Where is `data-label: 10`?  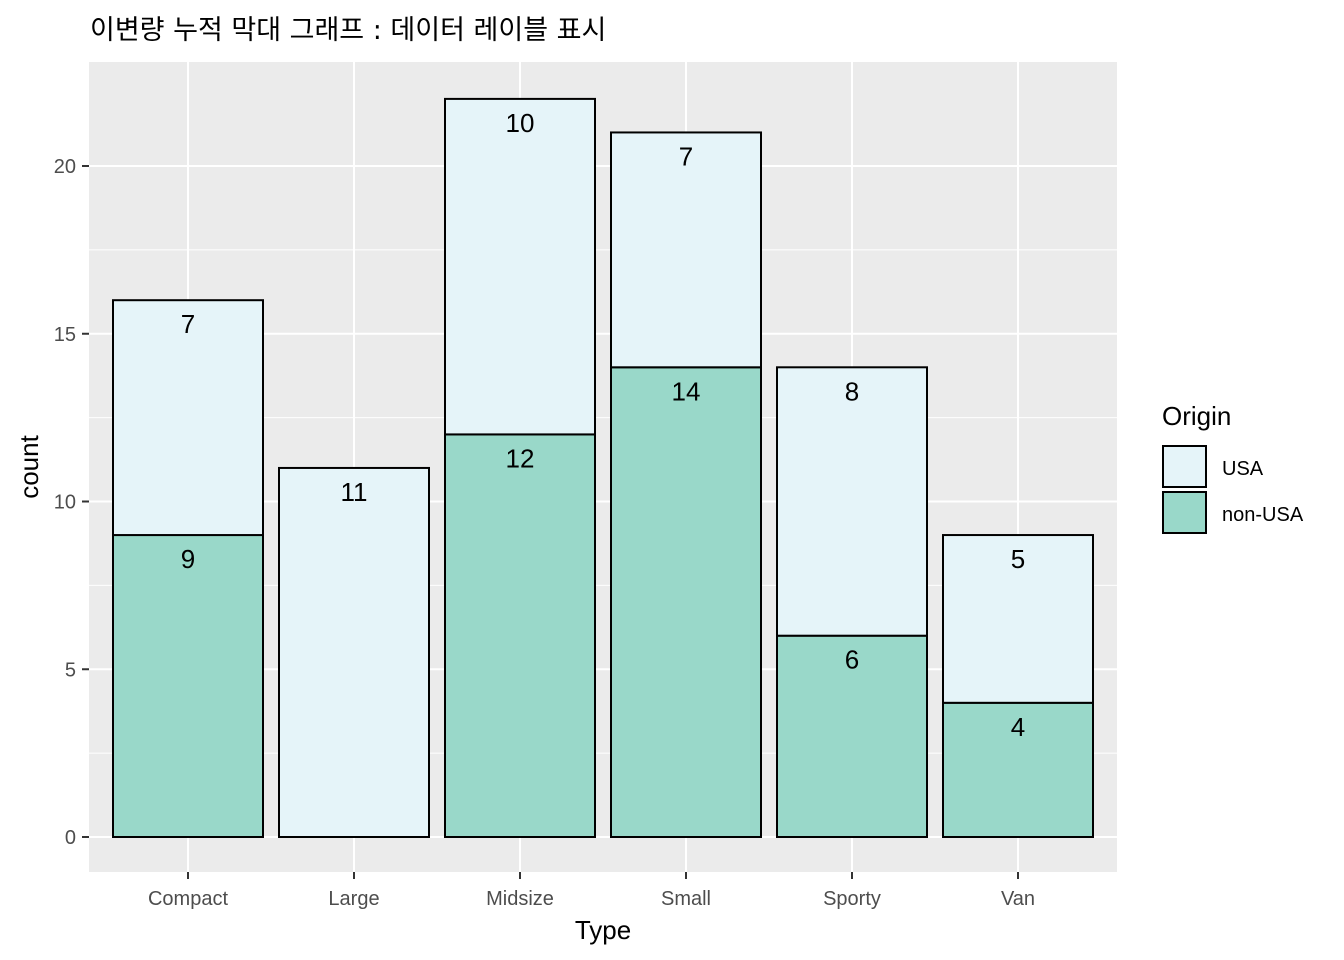 data-label: 10 is located at coordinates (520, 123).